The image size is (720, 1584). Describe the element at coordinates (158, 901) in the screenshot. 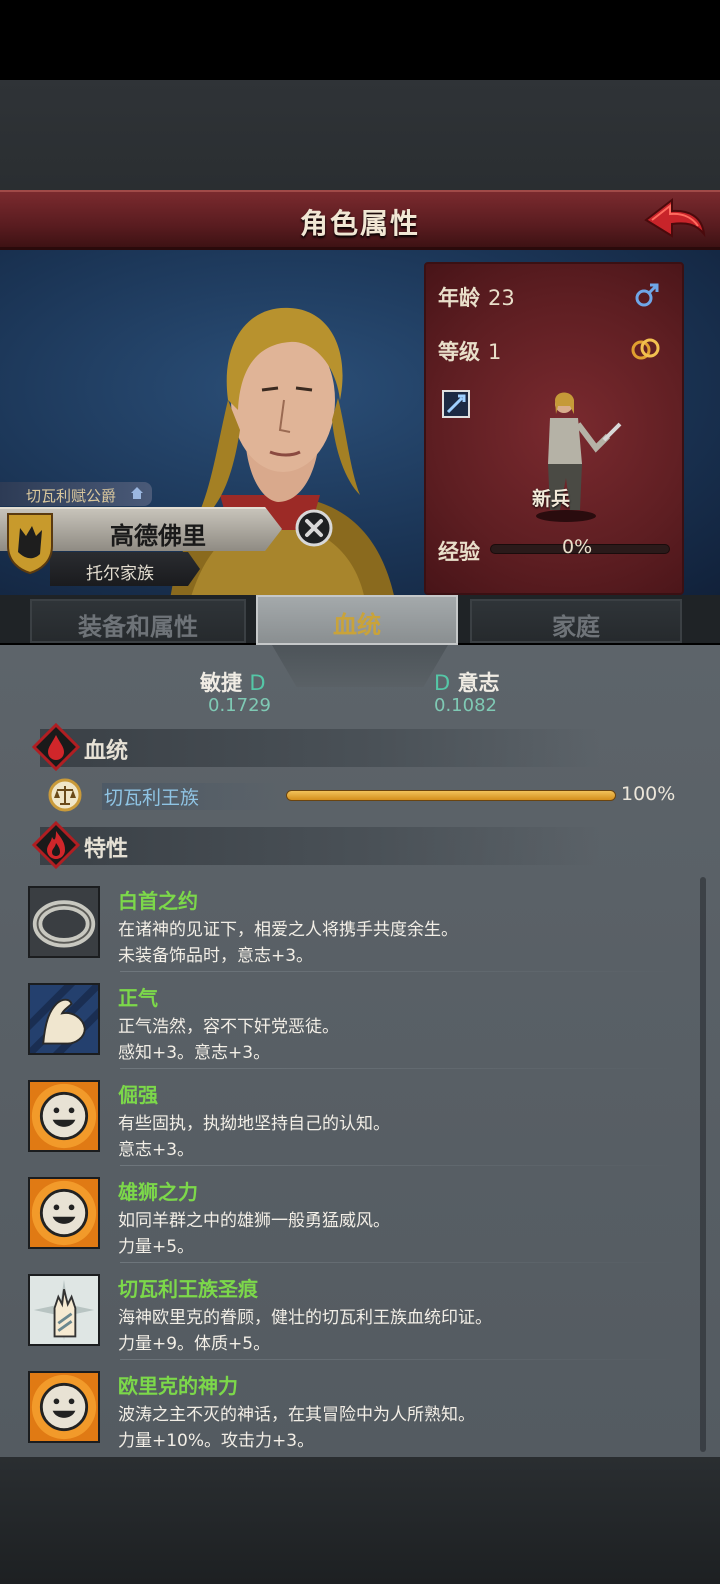

I see `trait-name: 白首之约` at that location.